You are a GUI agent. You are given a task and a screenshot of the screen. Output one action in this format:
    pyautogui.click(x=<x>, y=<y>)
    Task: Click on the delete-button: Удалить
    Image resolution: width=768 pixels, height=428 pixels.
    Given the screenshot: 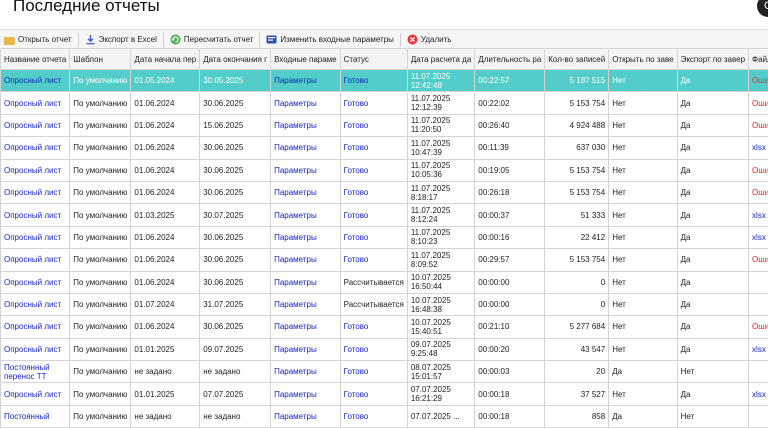 What is the action you would take?
    pyautogui.click(x=429, y=39)
    